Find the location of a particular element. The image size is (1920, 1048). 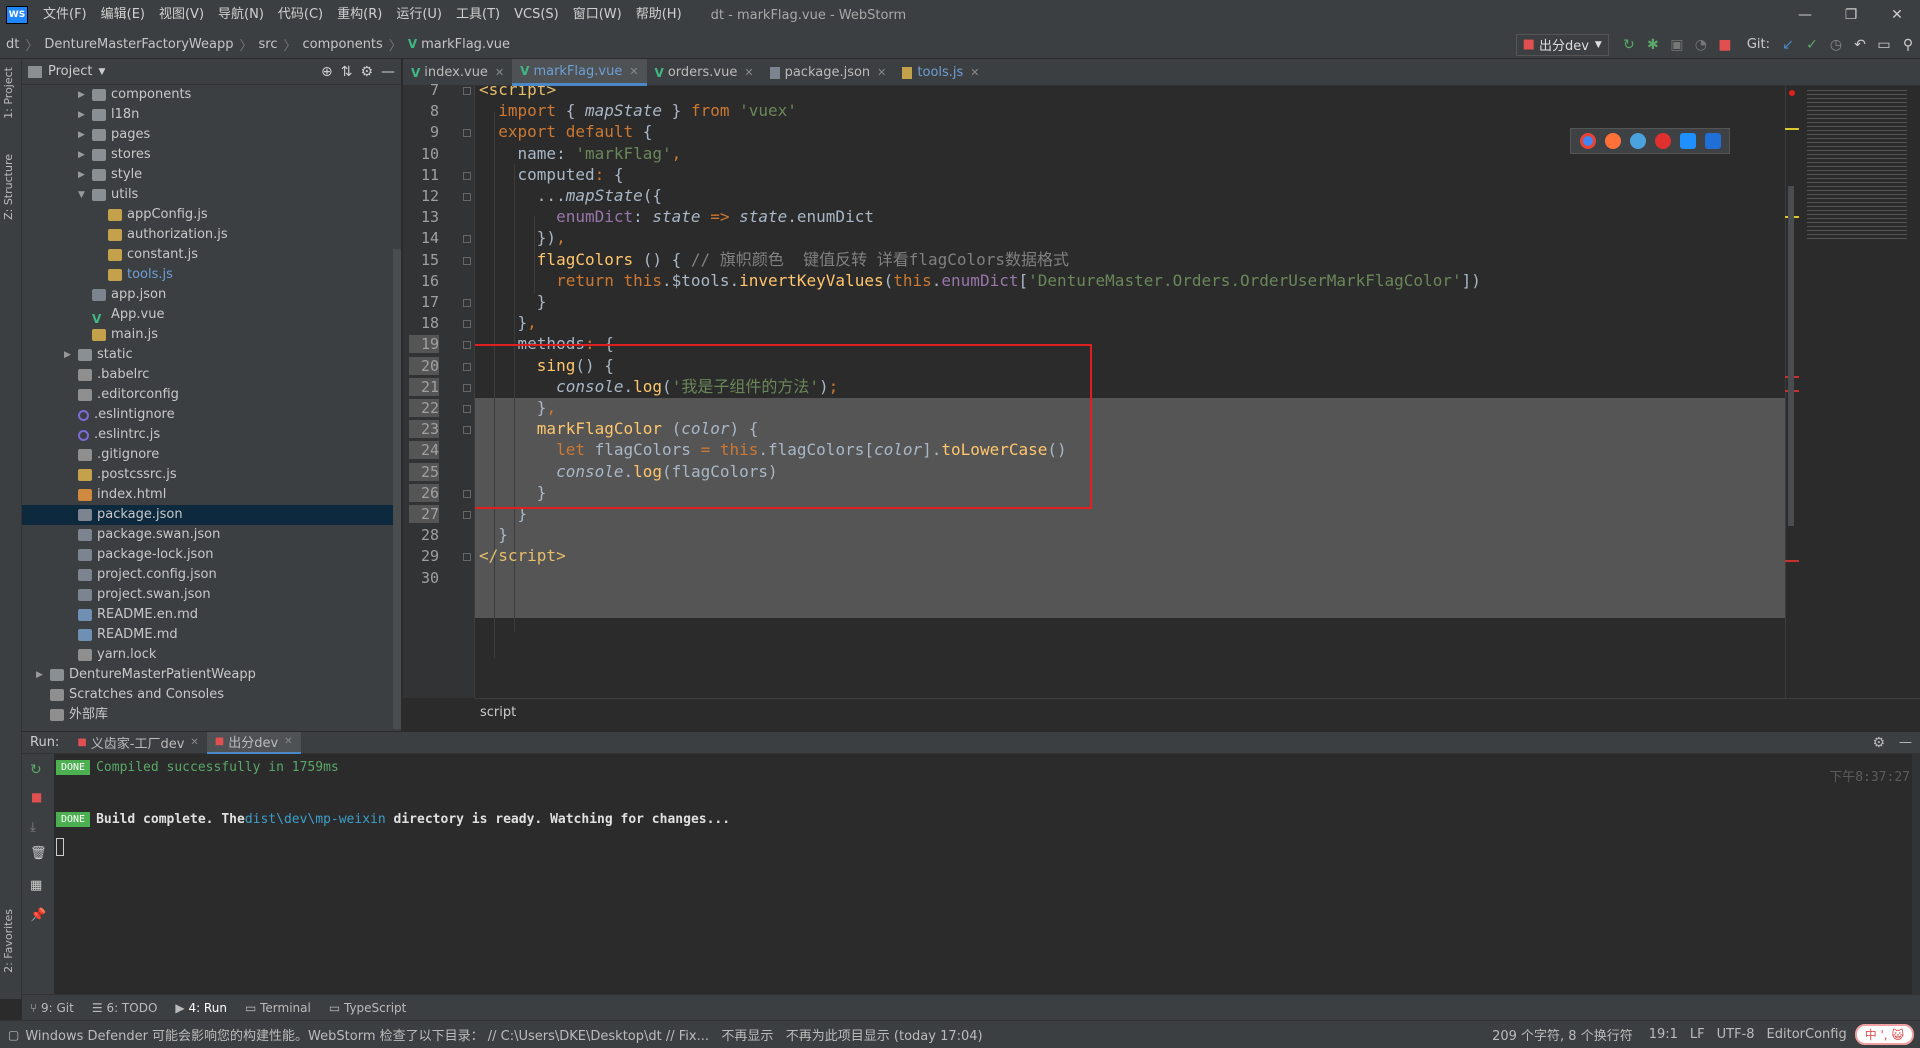

menu-item: 重构(R) is located at coordinates (359, 15).